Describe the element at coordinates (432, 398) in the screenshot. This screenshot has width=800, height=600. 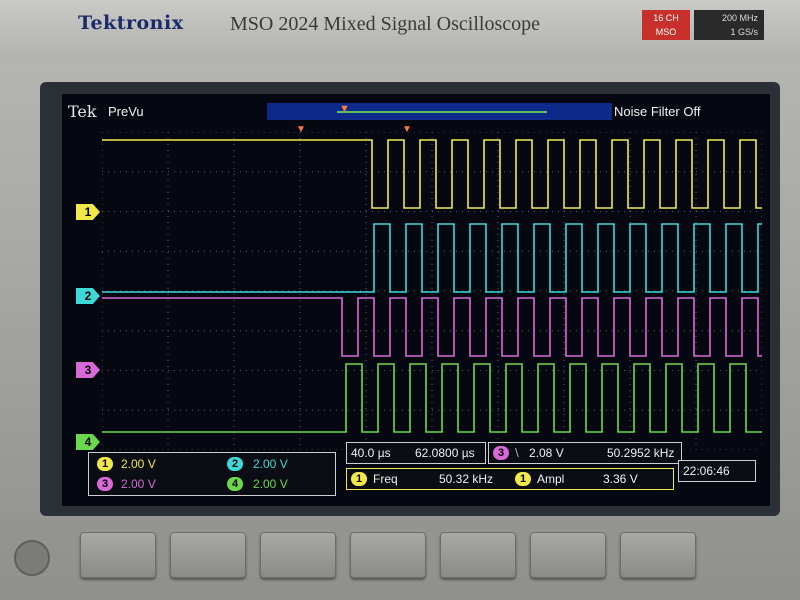
I see `ch4-waveform` at that location.